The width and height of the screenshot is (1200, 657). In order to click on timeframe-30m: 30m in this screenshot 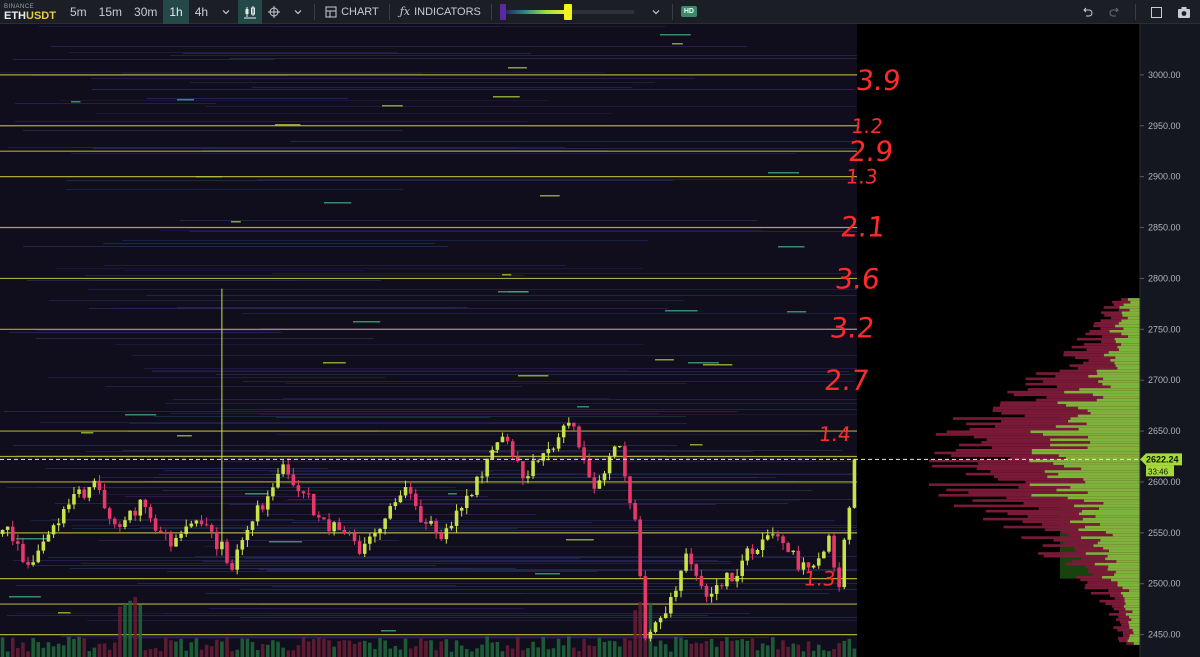, I will do `click(145, 12)`.